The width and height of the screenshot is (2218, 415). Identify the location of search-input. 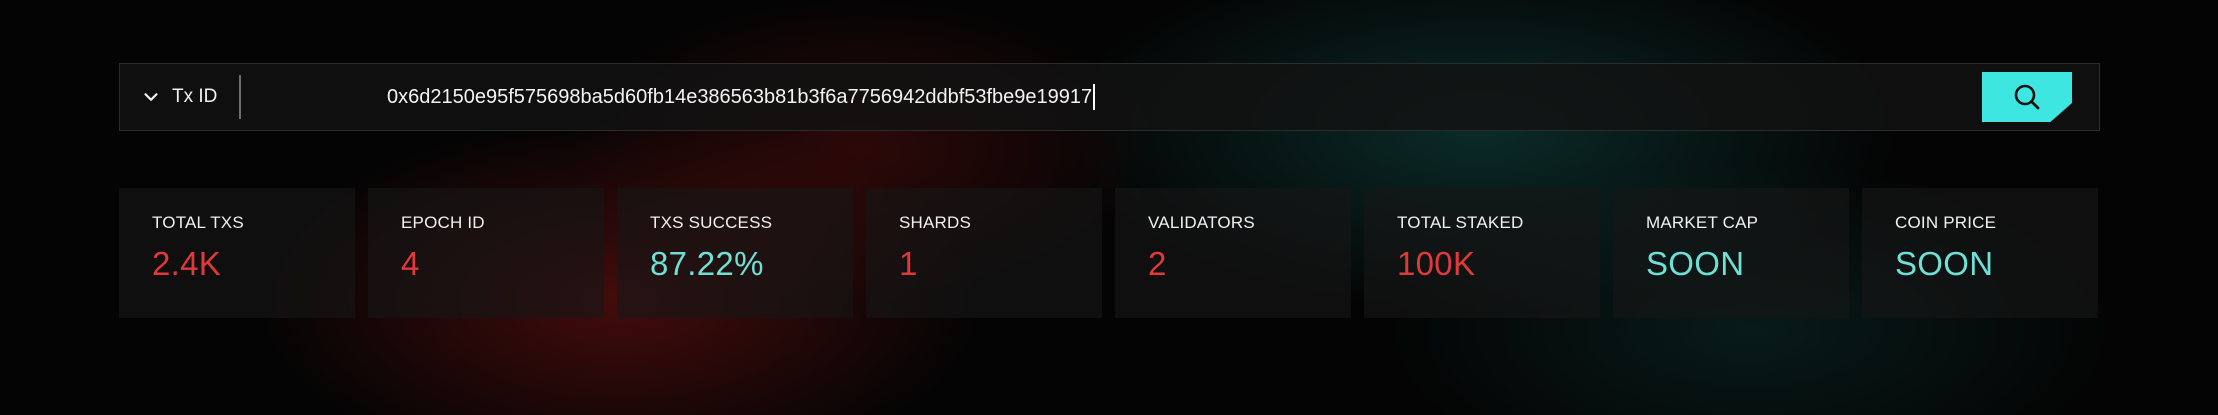
(1170, 97).